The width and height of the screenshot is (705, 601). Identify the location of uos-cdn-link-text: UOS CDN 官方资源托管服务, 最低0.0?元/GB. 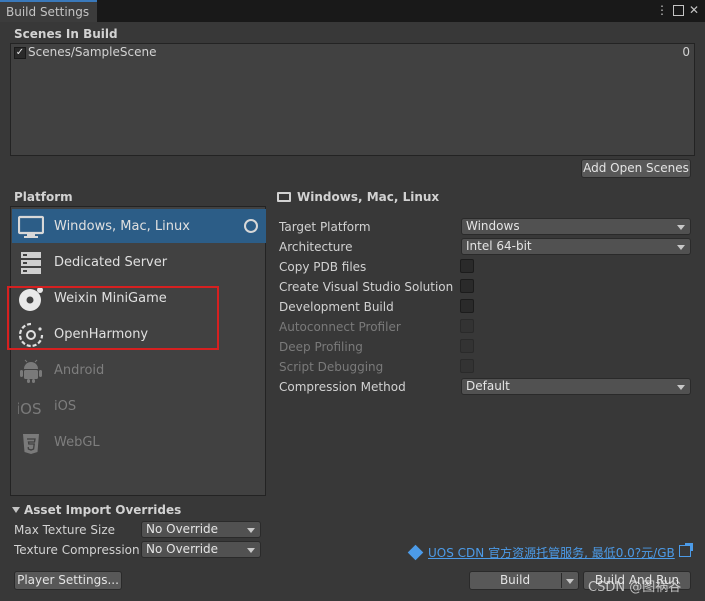
(551, 553).